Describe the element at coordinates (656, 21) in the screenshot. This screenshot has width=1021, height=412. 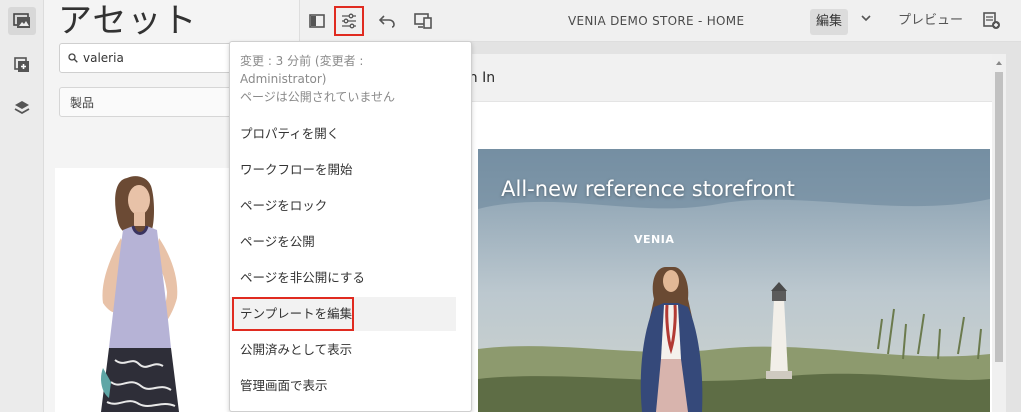
I see `page-title: VENIA DEMO STORE - HOME` at that location.